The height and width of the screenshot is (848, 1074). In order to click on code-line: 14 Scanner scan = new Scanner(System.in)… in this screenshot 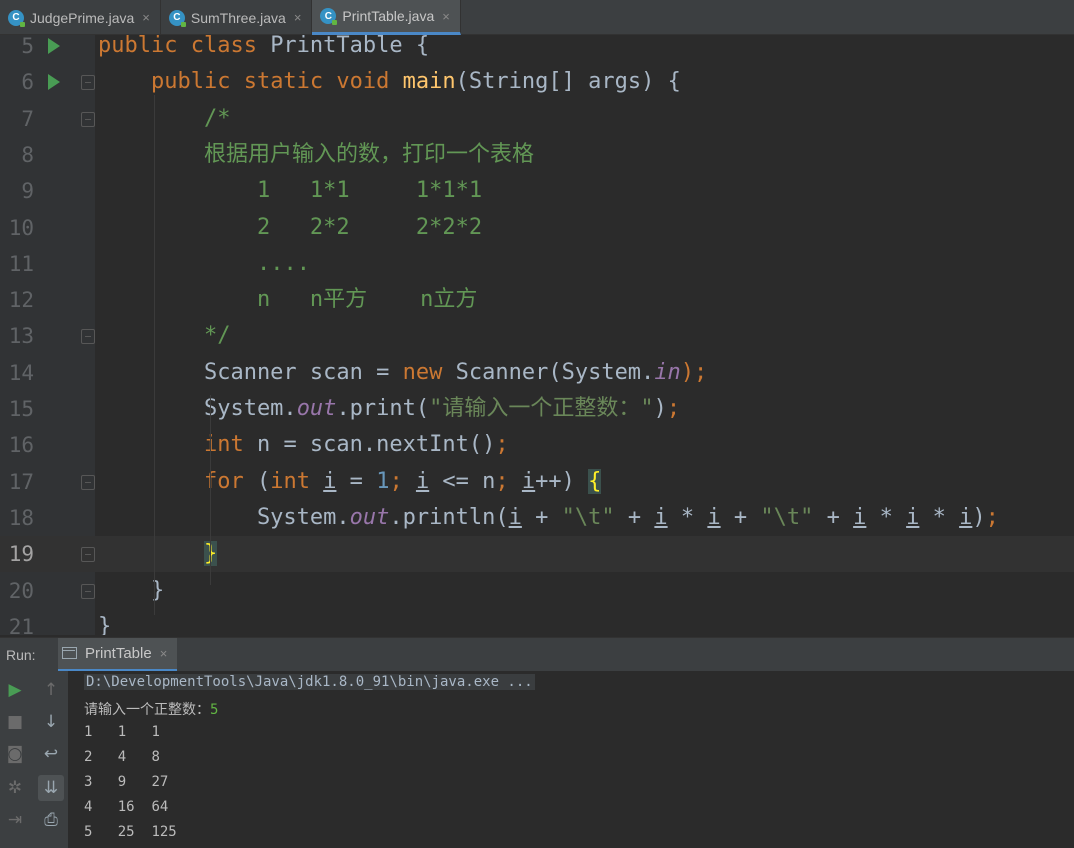, I will do `click(537, 373)`.